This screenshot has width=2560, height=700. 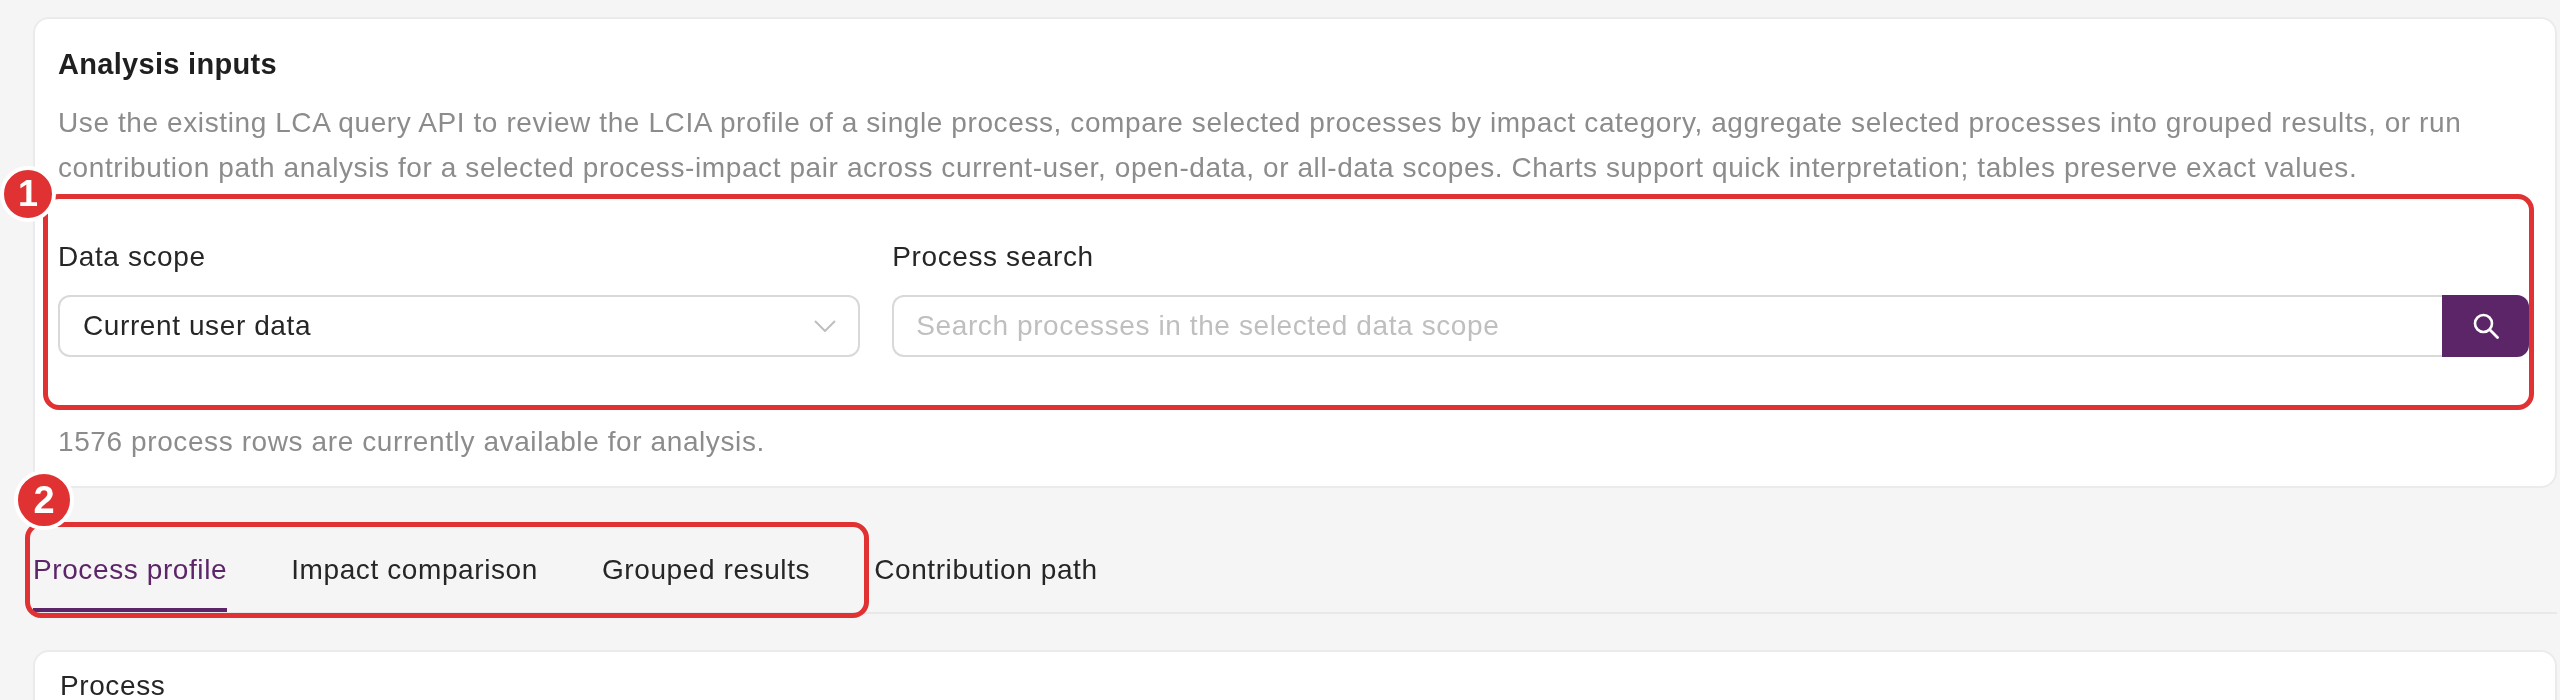 What do you see at coordinates (993, 257) in the screenshot?
I see `field-label: Process search` at bounding box center [993, 257].